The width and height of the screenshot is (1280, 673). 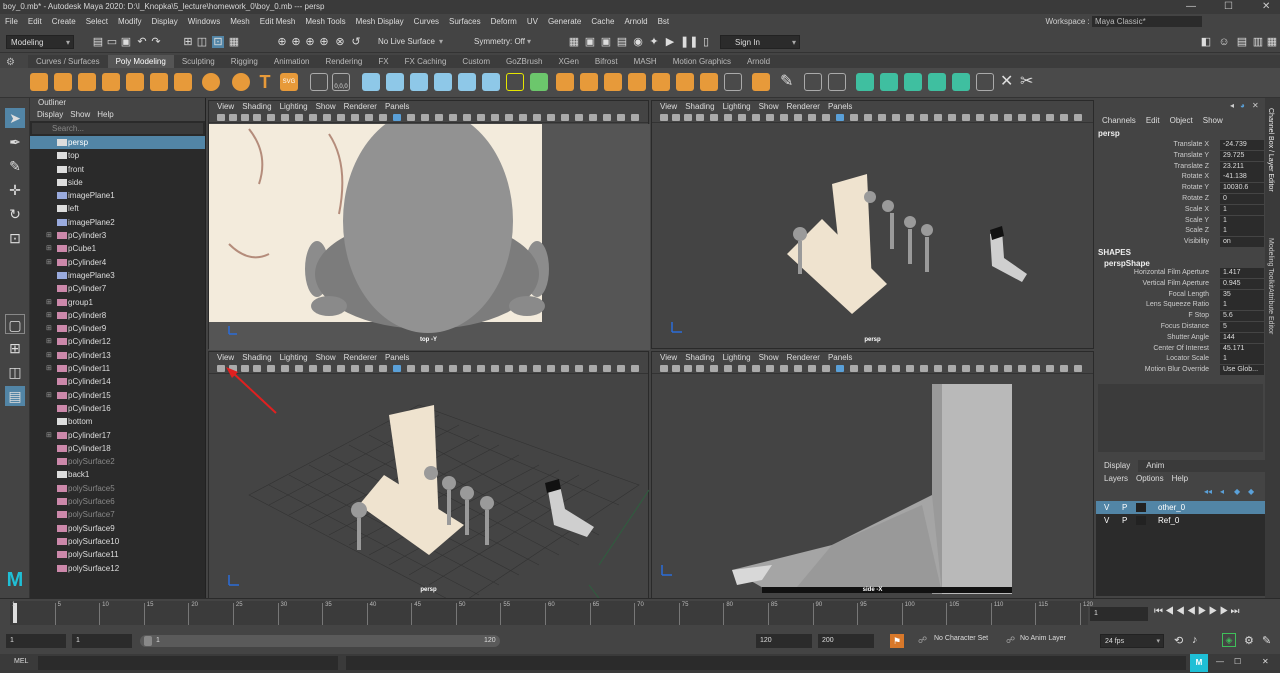 What do you see at coordinates (1249, 640) in the screenshot?
I see `settings-icon: ⚙` at bounding box center [1249, 640].